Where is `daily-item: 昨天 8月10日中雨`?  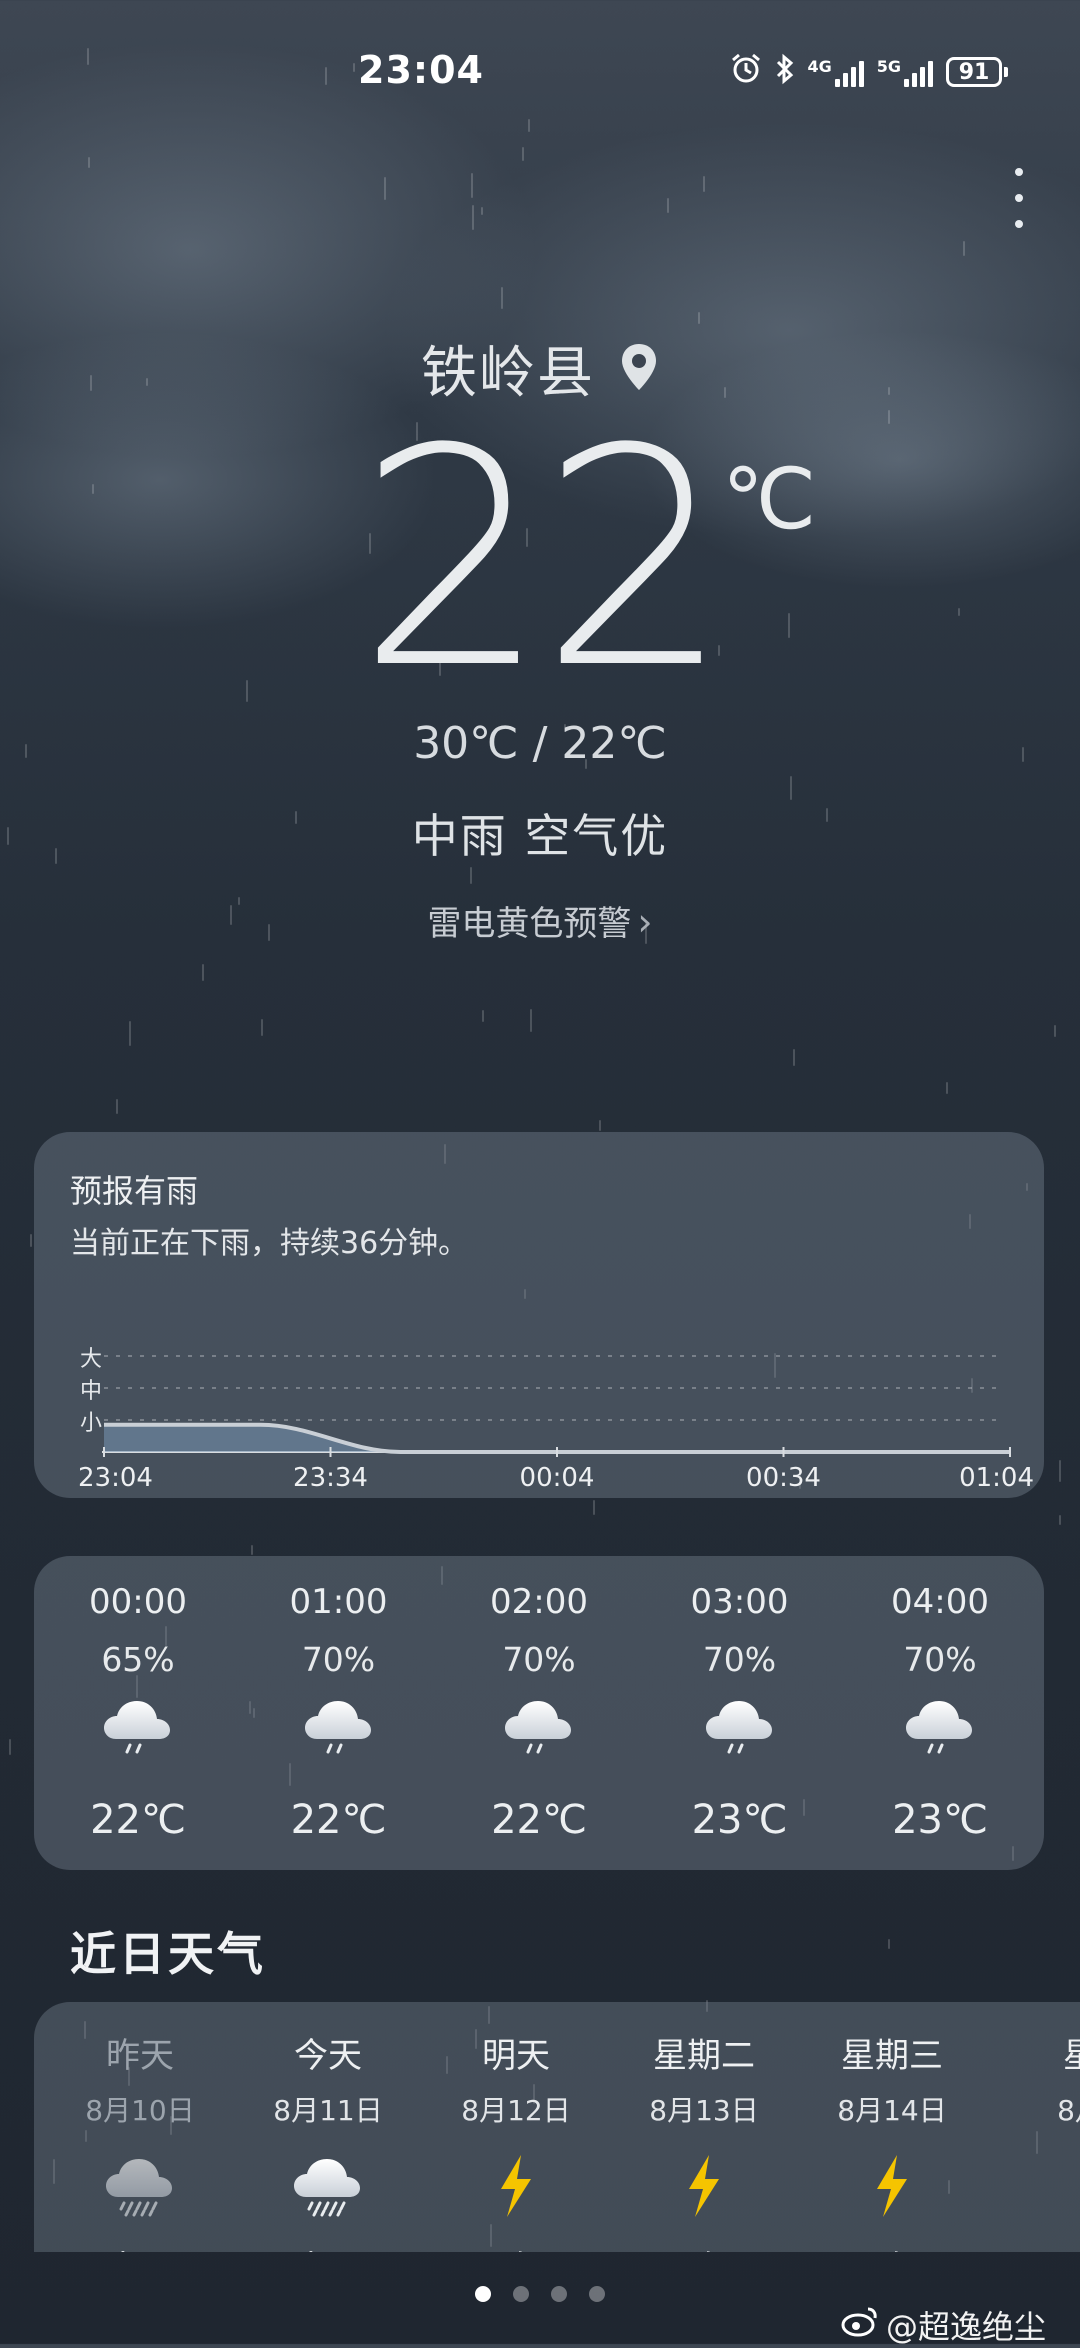
daily-item: 昨天 8月10日中雨 is located at coordinates (140, 2127).